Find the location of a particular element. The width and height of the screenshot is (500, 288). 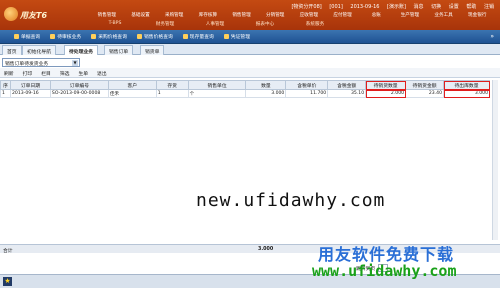

col-header-highlighted: 待出库数量 is located at coordinates (466, 85).